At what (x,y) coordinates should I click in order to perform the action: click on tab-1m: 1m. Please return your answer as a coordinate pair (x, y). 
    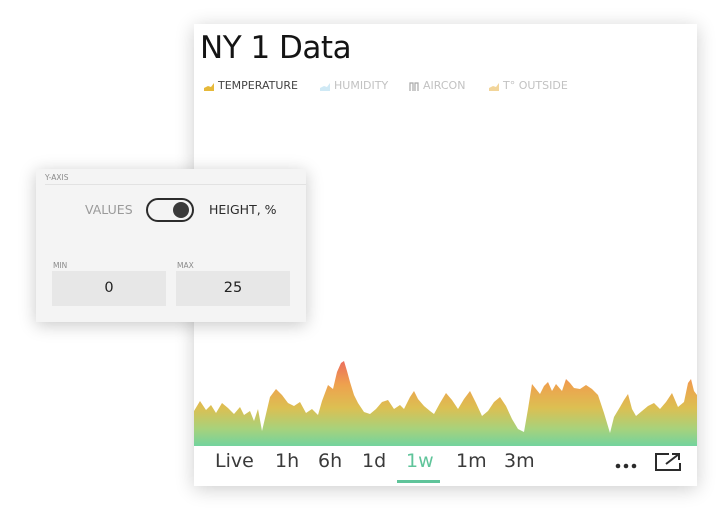
    Looking at the image, I should click on (471, 461).